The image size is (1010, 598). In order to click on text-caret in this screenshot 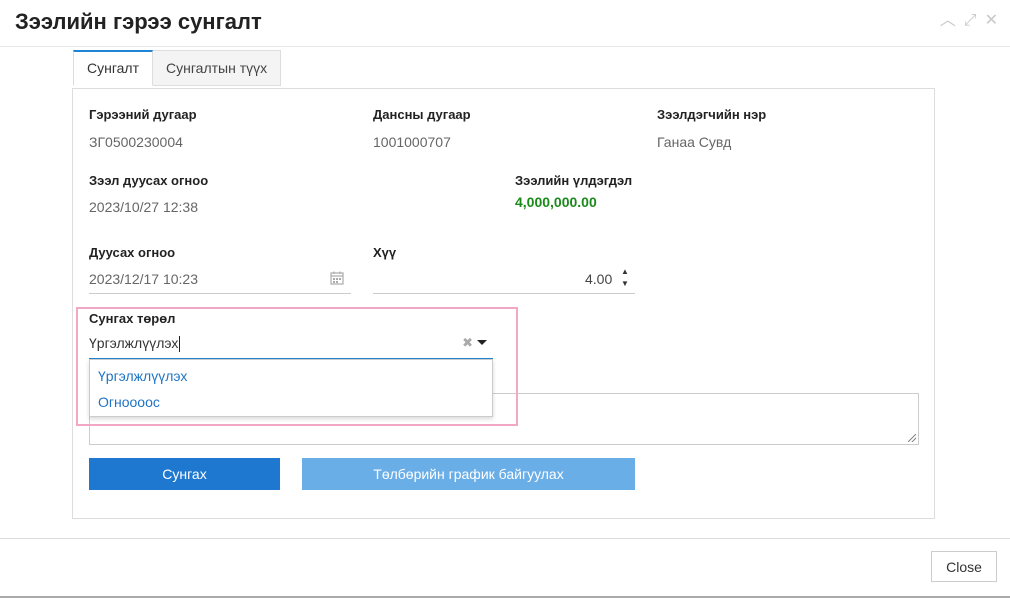, I will do `click(180, 344)`.